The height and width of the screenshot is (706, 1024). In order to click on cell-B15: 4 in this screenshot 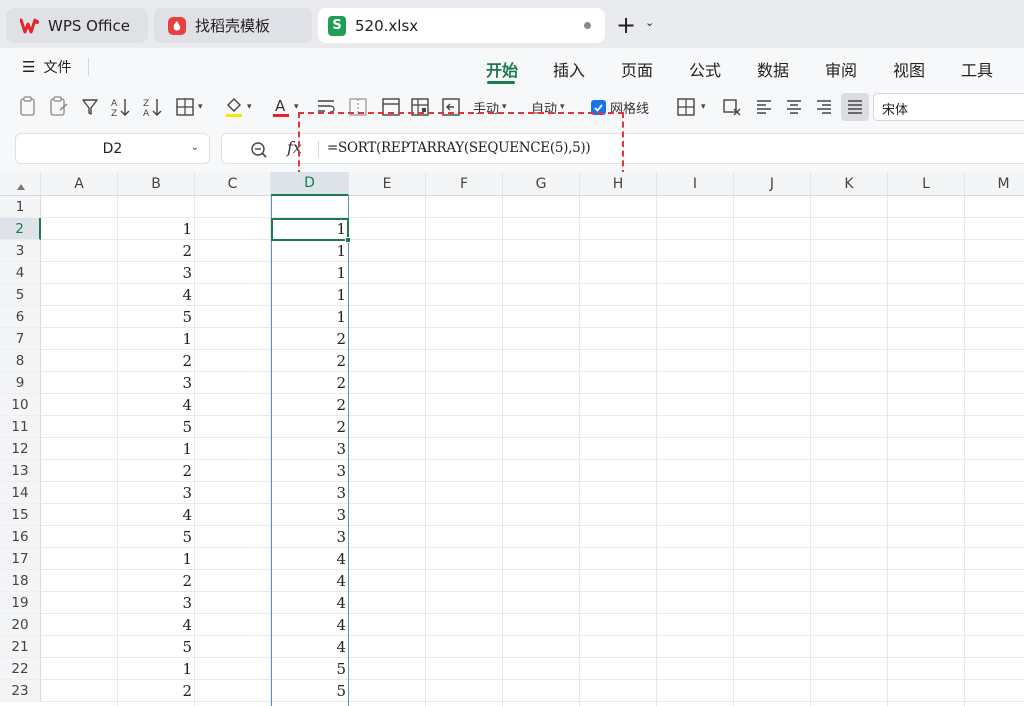, I will do `click(156, 515)`.